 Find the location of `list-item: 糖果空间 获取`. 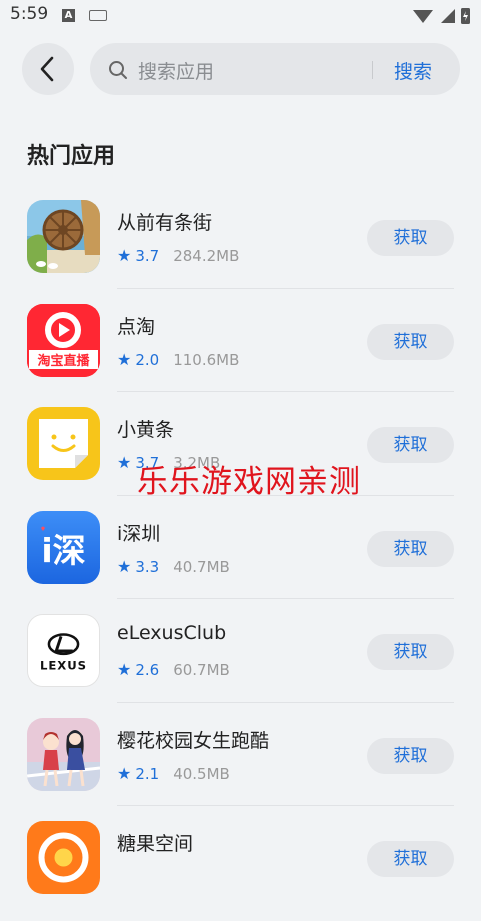

list-item: 糖果空间 获取 is located at coordinates (240, 869).